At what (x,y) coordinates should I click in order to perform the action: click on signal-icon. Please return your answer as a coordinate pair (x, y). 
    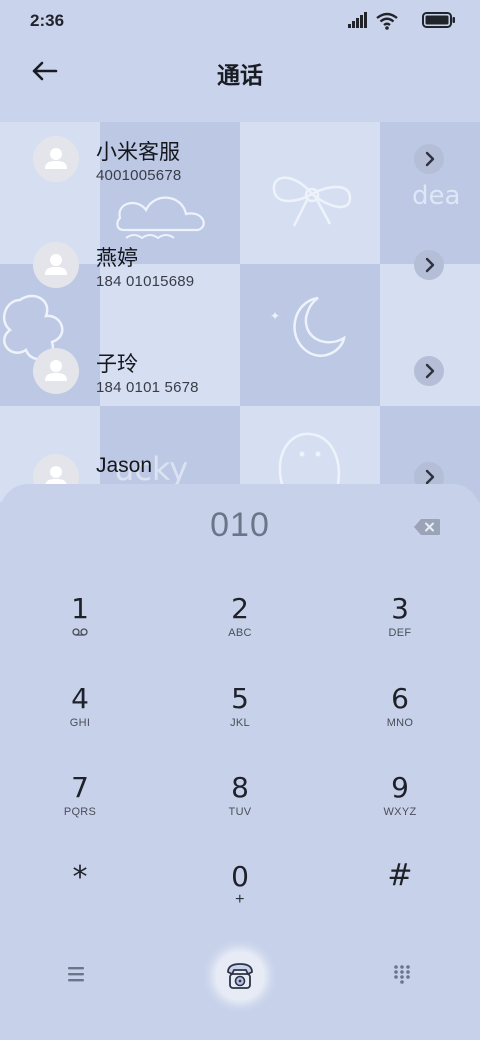
    Looking at the image, I should click on (358, 20).